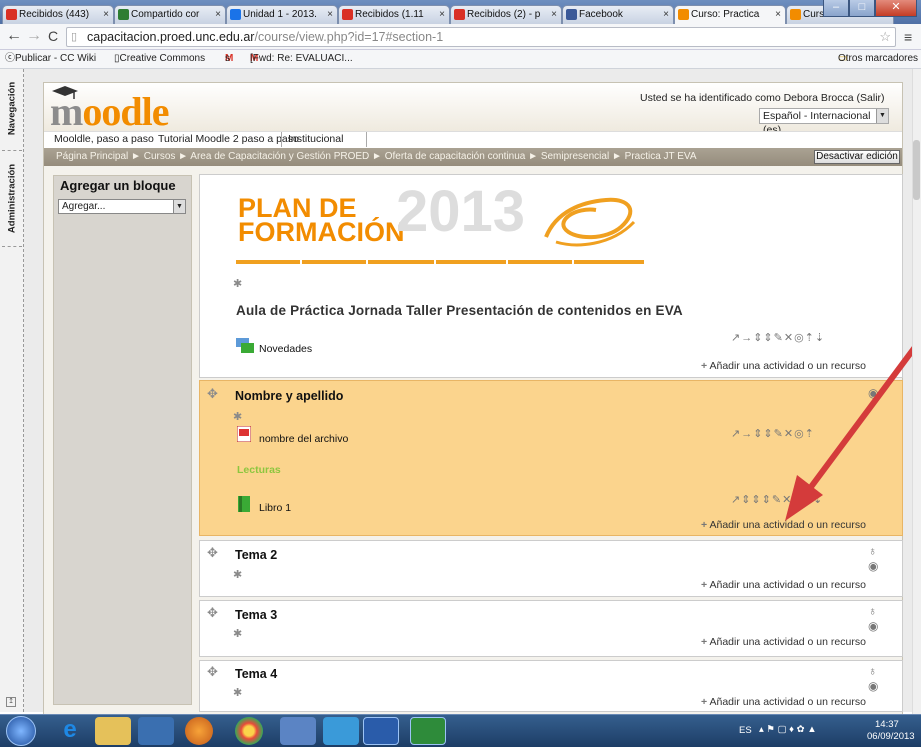 This screenshot has height=747, width=921. Describe the element at coordinates (244, 434) in the screenshot. I see `pdf-icon` at that location.